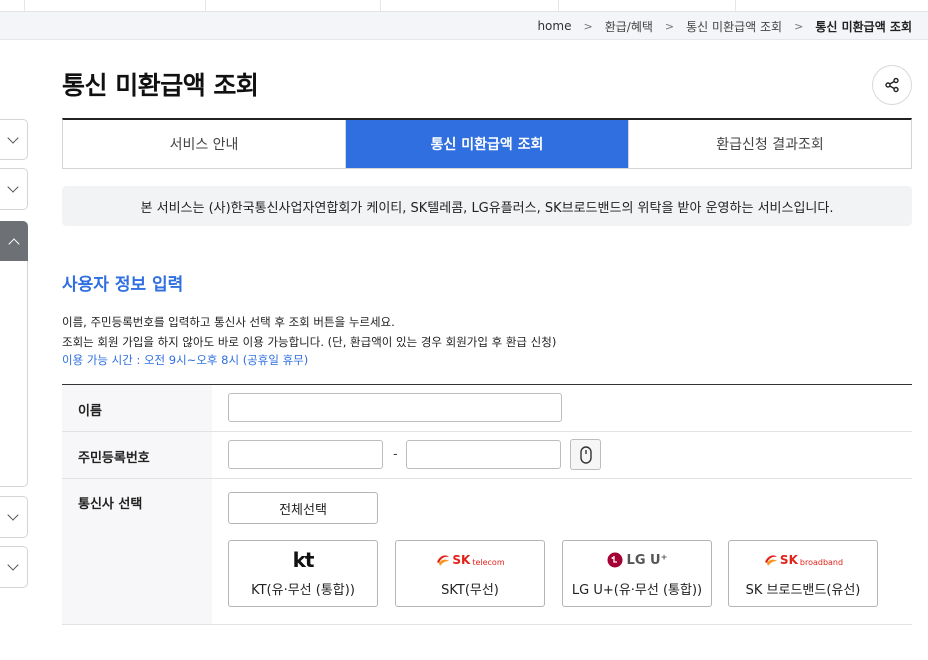 Image resolution: width=928 pixels, height=660 pixels. What do you see at coordinates (629, 26) in the screenshot?
I see `breadcrumb-link-refund: 환급/혜택` at bounding box center [629, 26].